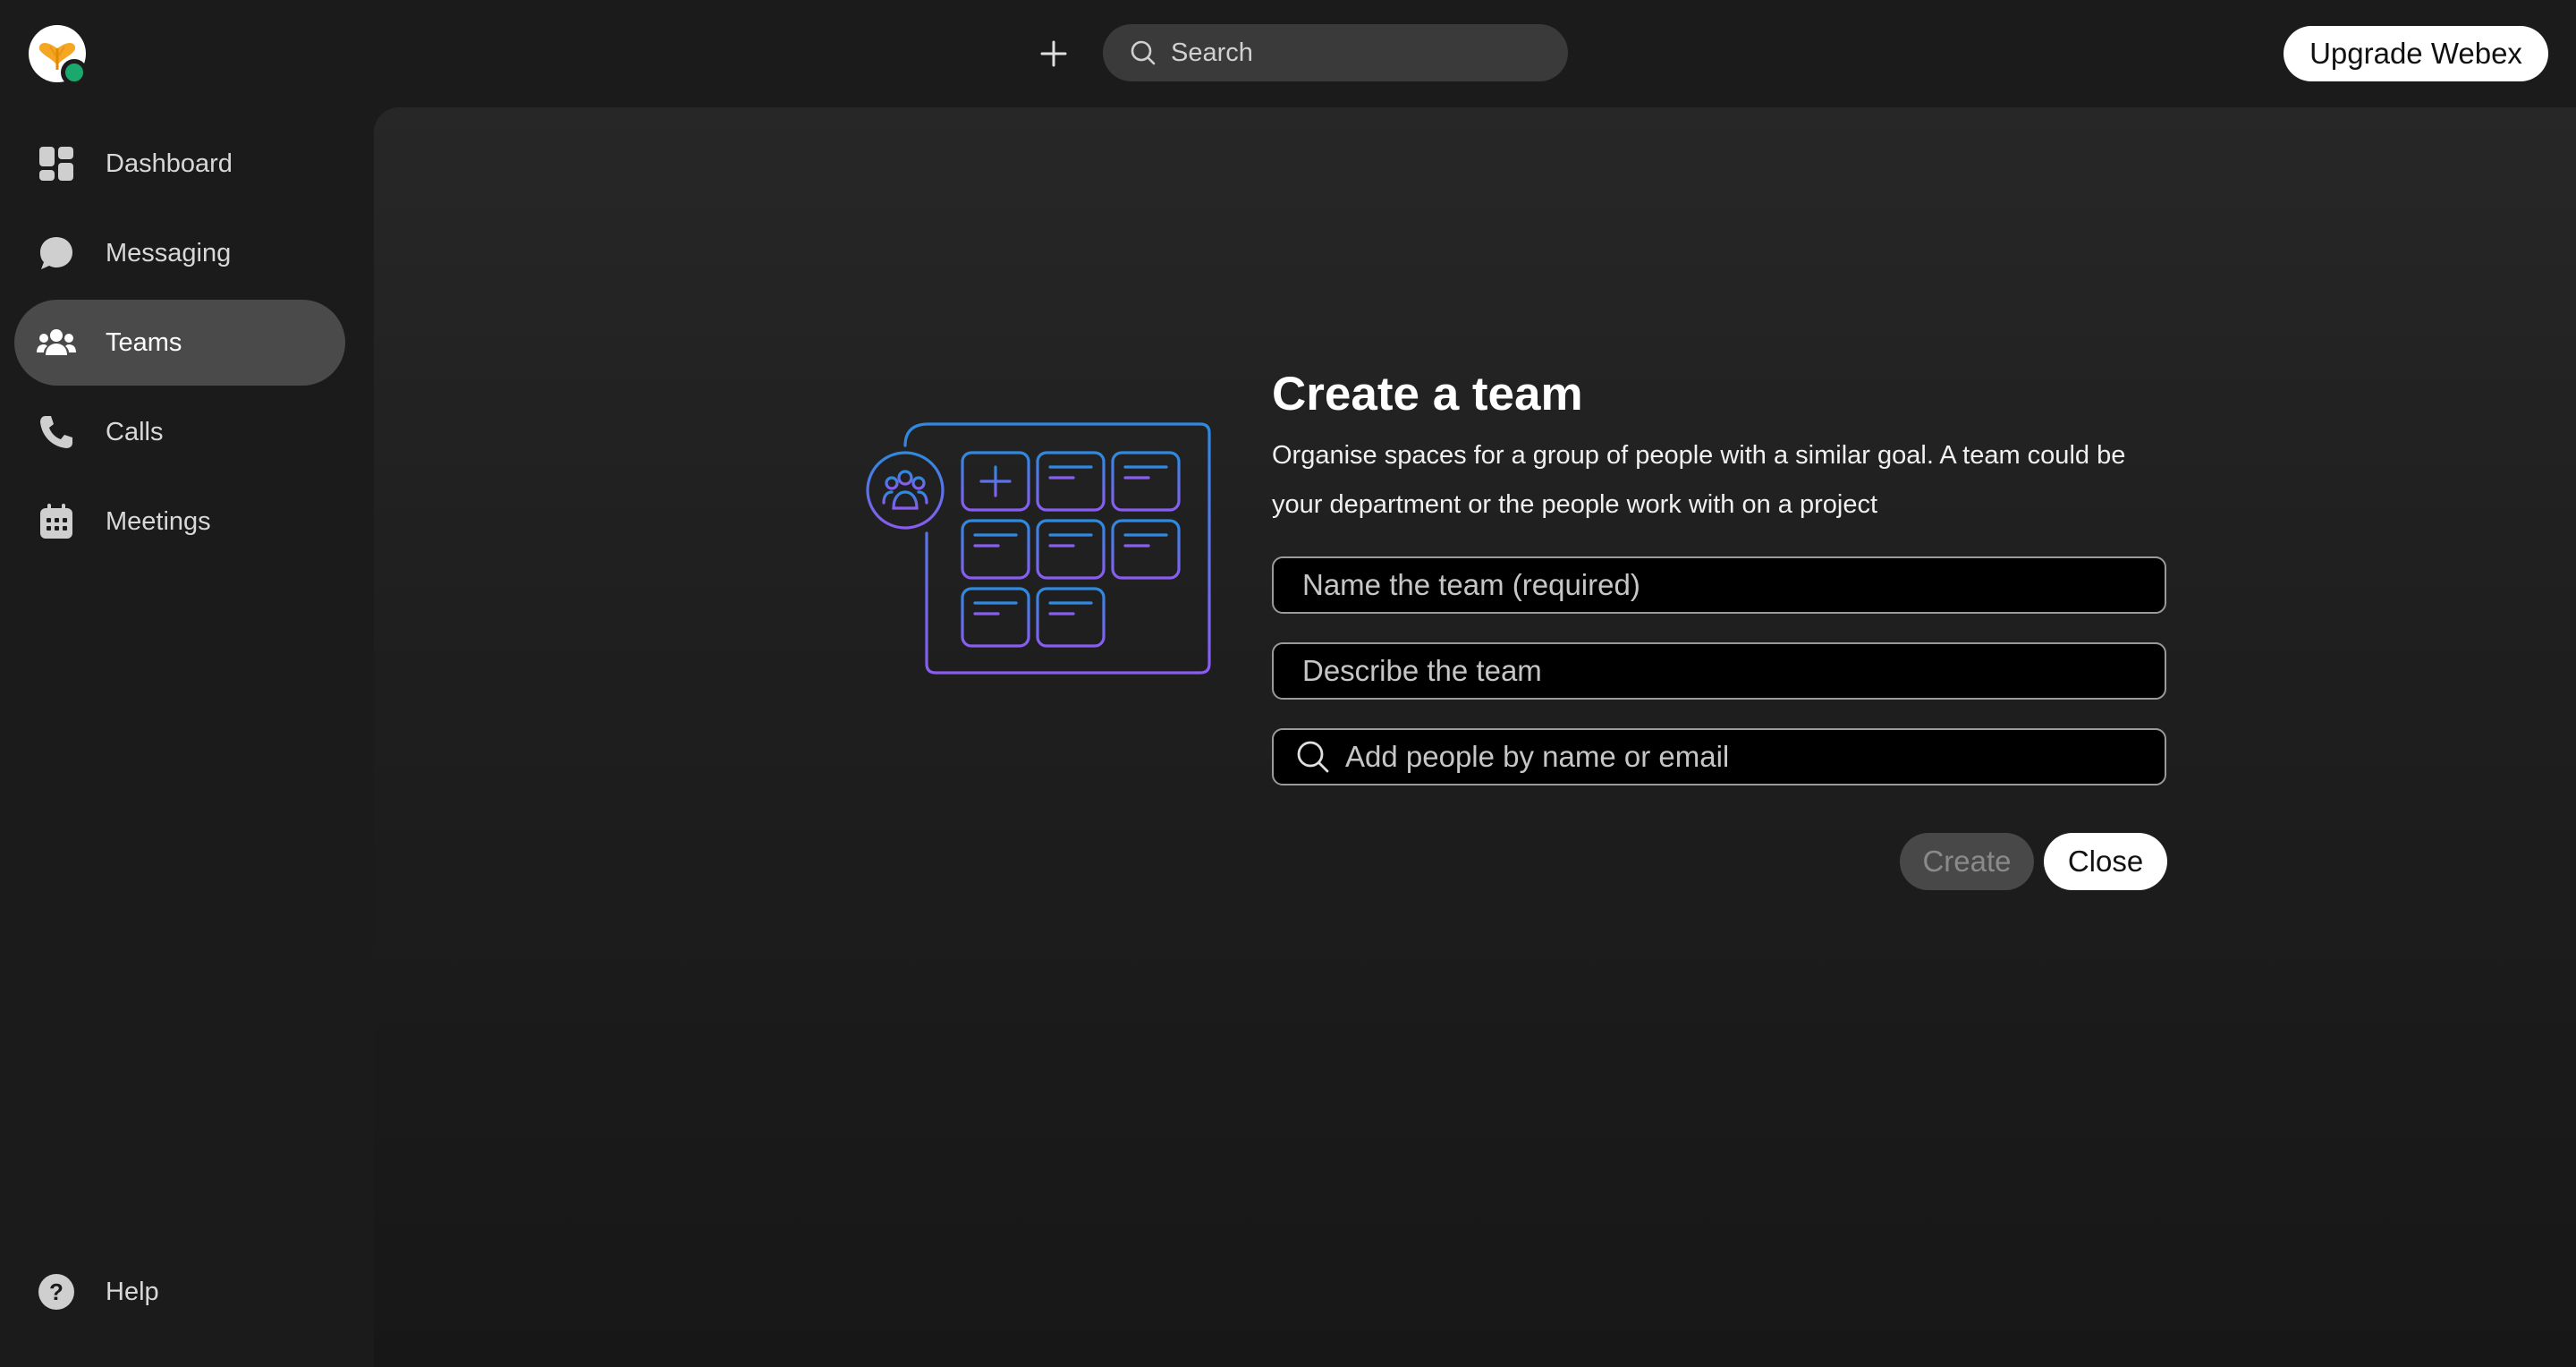 This screenshot has height=1367, width=2576. What do you see at coordinates (169, 252) in the screenshot?
I see `sidebar-item-label: Messaging` at bounding box center [169, 252].